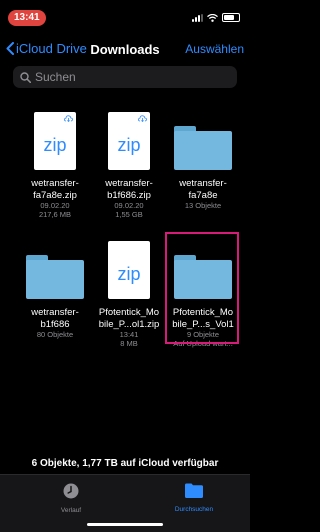 The image size is (320, 532). I want to click on navigation-bar: iCloud Drive Downloads Auswählen, so click(125, 49).